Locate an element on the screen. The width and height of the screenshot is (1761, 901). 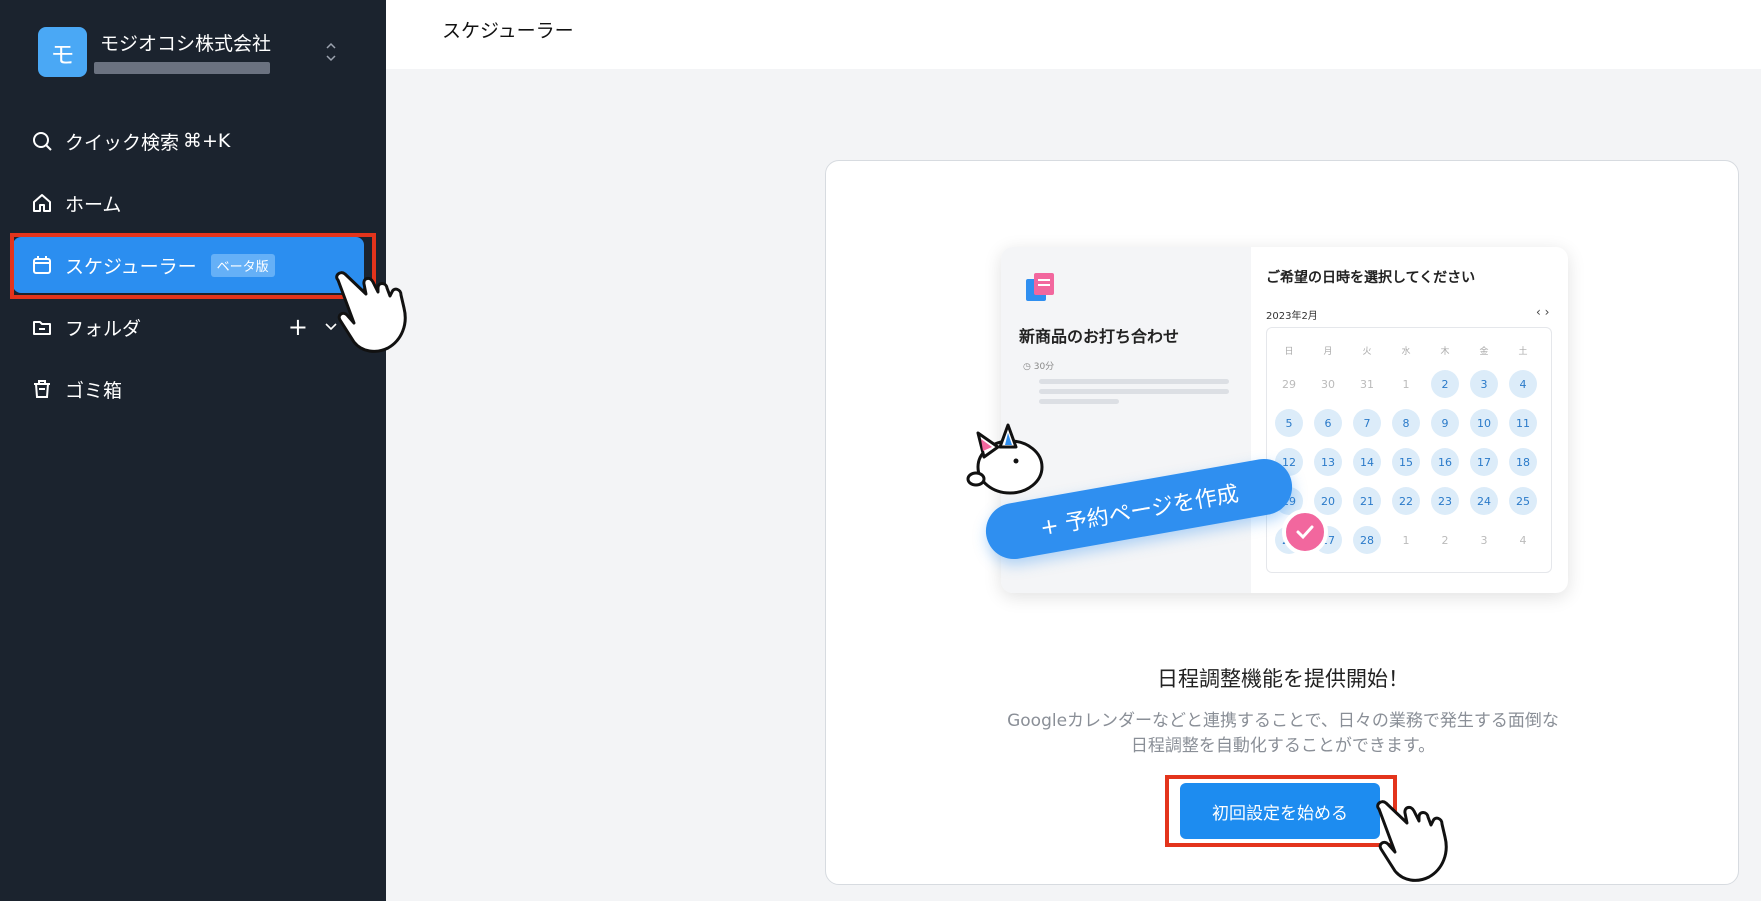
nav-trash: ゴミ箱 is located at coordinates (188, 389).